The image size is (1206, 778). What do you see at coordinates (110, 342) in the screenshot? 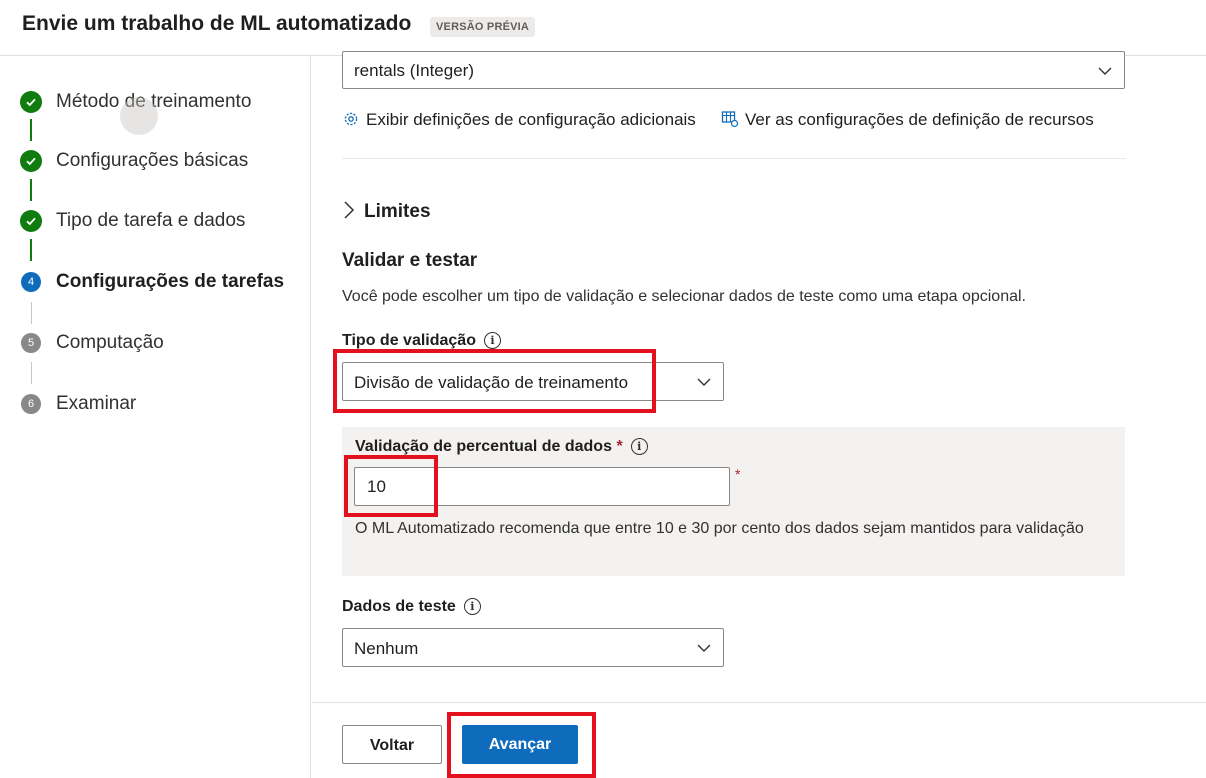
I see `step-label: Computação` at bounding box center [110, 342].